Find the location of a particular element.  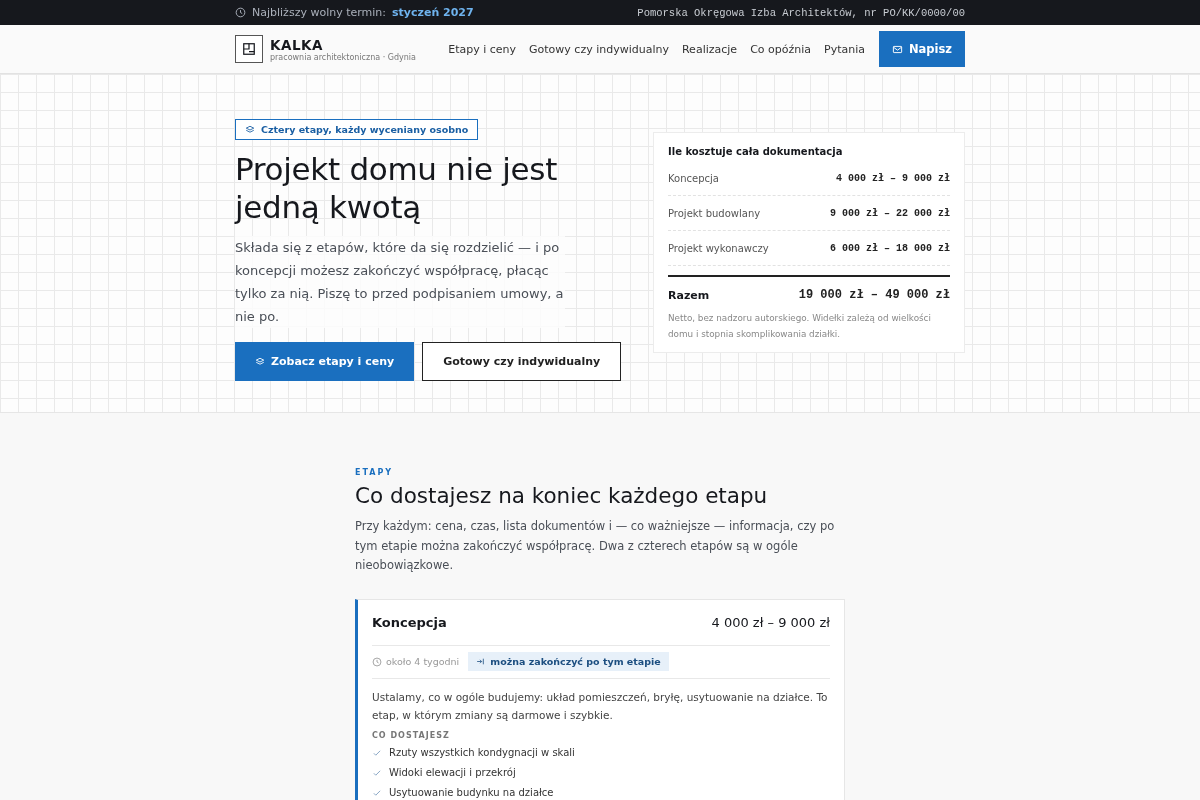

floor-plan-icon is located at coordinates (249, 49).